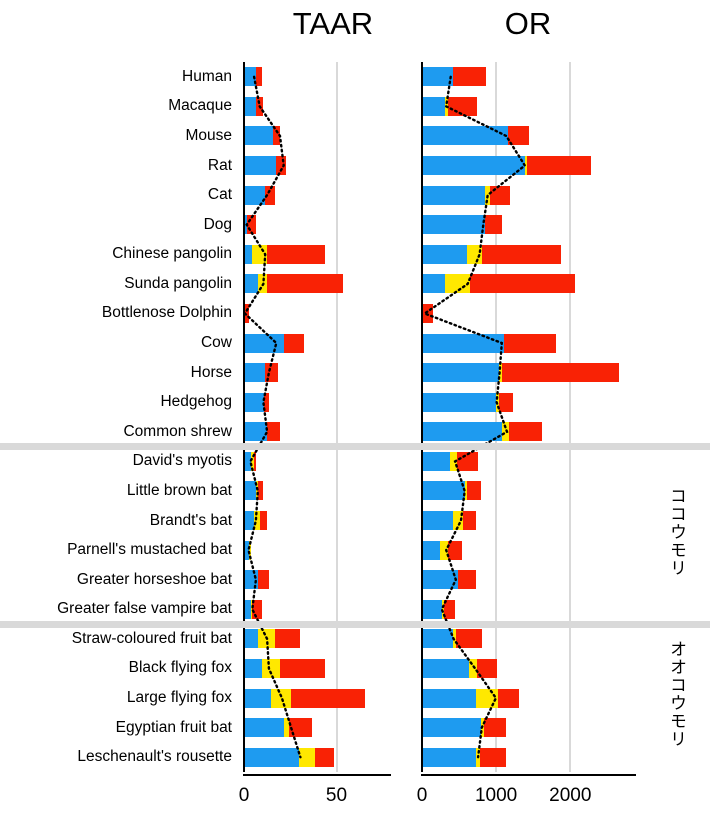  What do you see at coordinates (173, 727) in the screenshot?
I see `category-label: Egyptian fruit bat` at bounding box center [173, 727].